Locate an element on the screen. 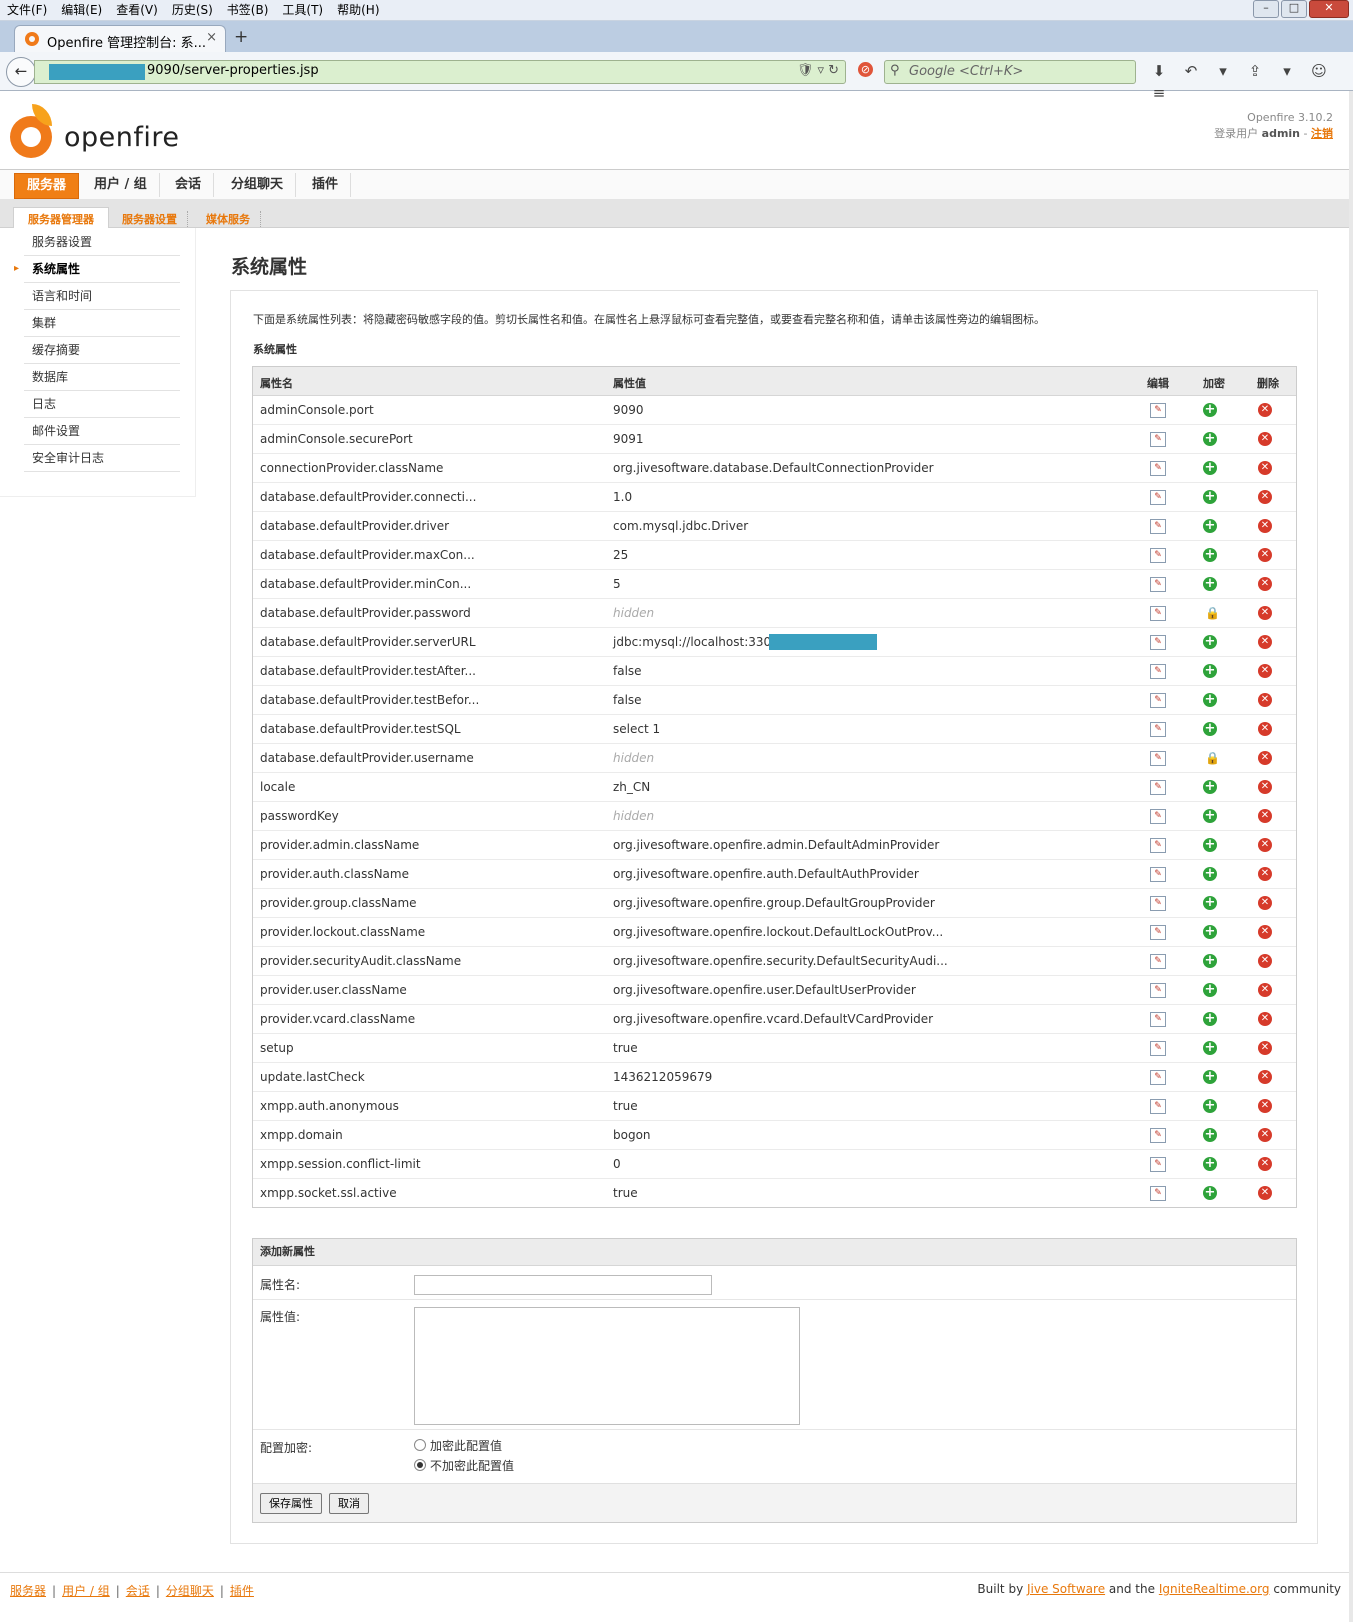  subtab-server-settings: 服务器设置 is located at coordinates (150, 219).